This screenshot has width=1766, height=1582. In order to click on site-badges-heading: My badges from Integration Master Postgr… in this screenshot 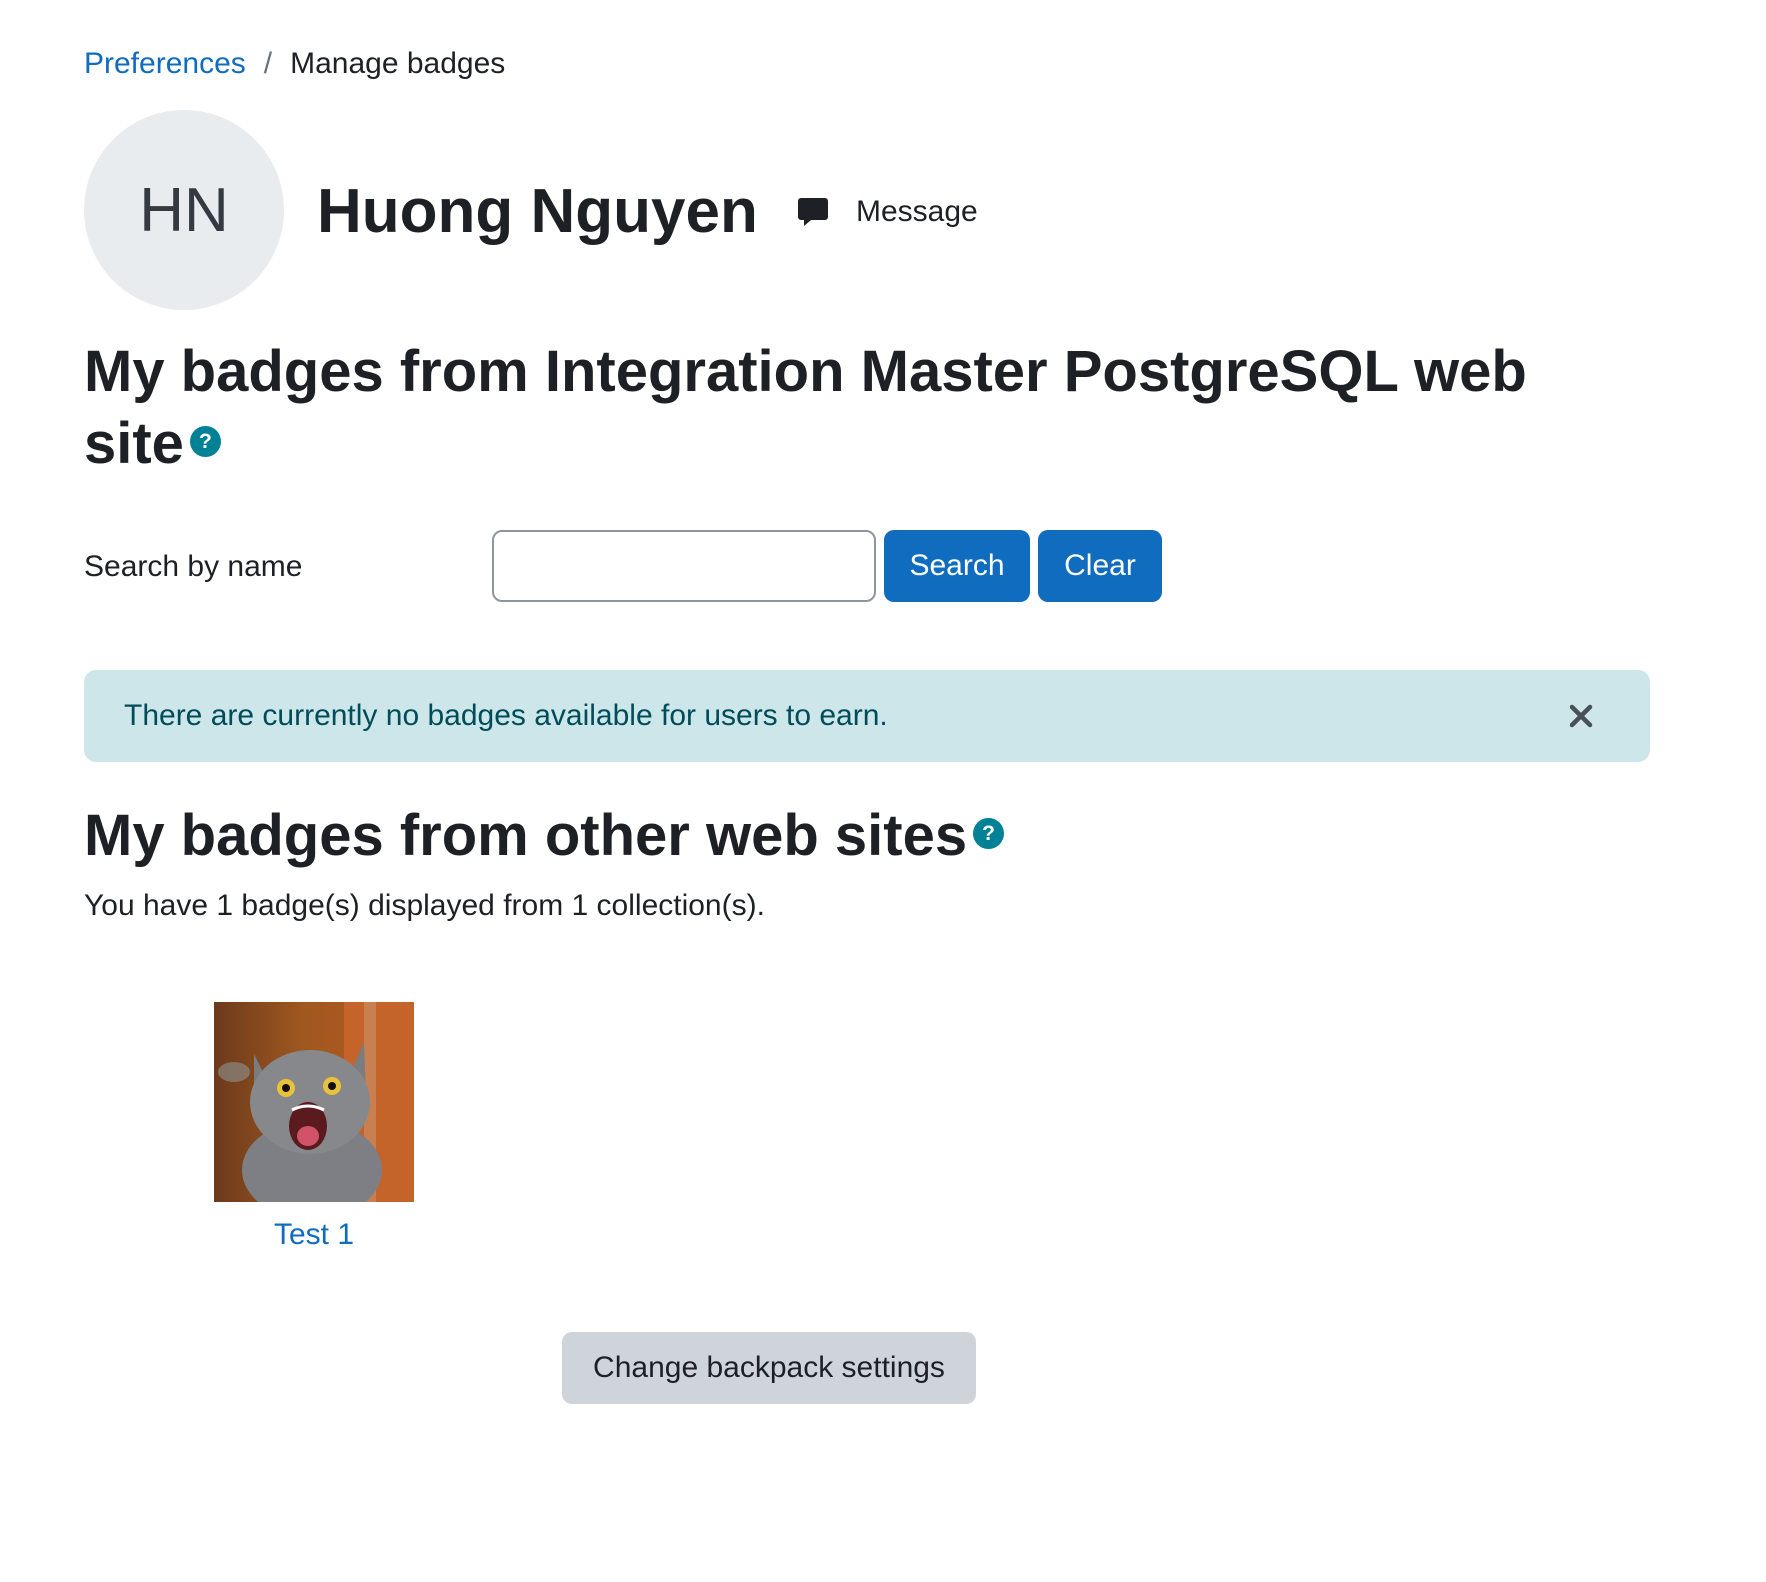, I will do `click(834, 408)`.